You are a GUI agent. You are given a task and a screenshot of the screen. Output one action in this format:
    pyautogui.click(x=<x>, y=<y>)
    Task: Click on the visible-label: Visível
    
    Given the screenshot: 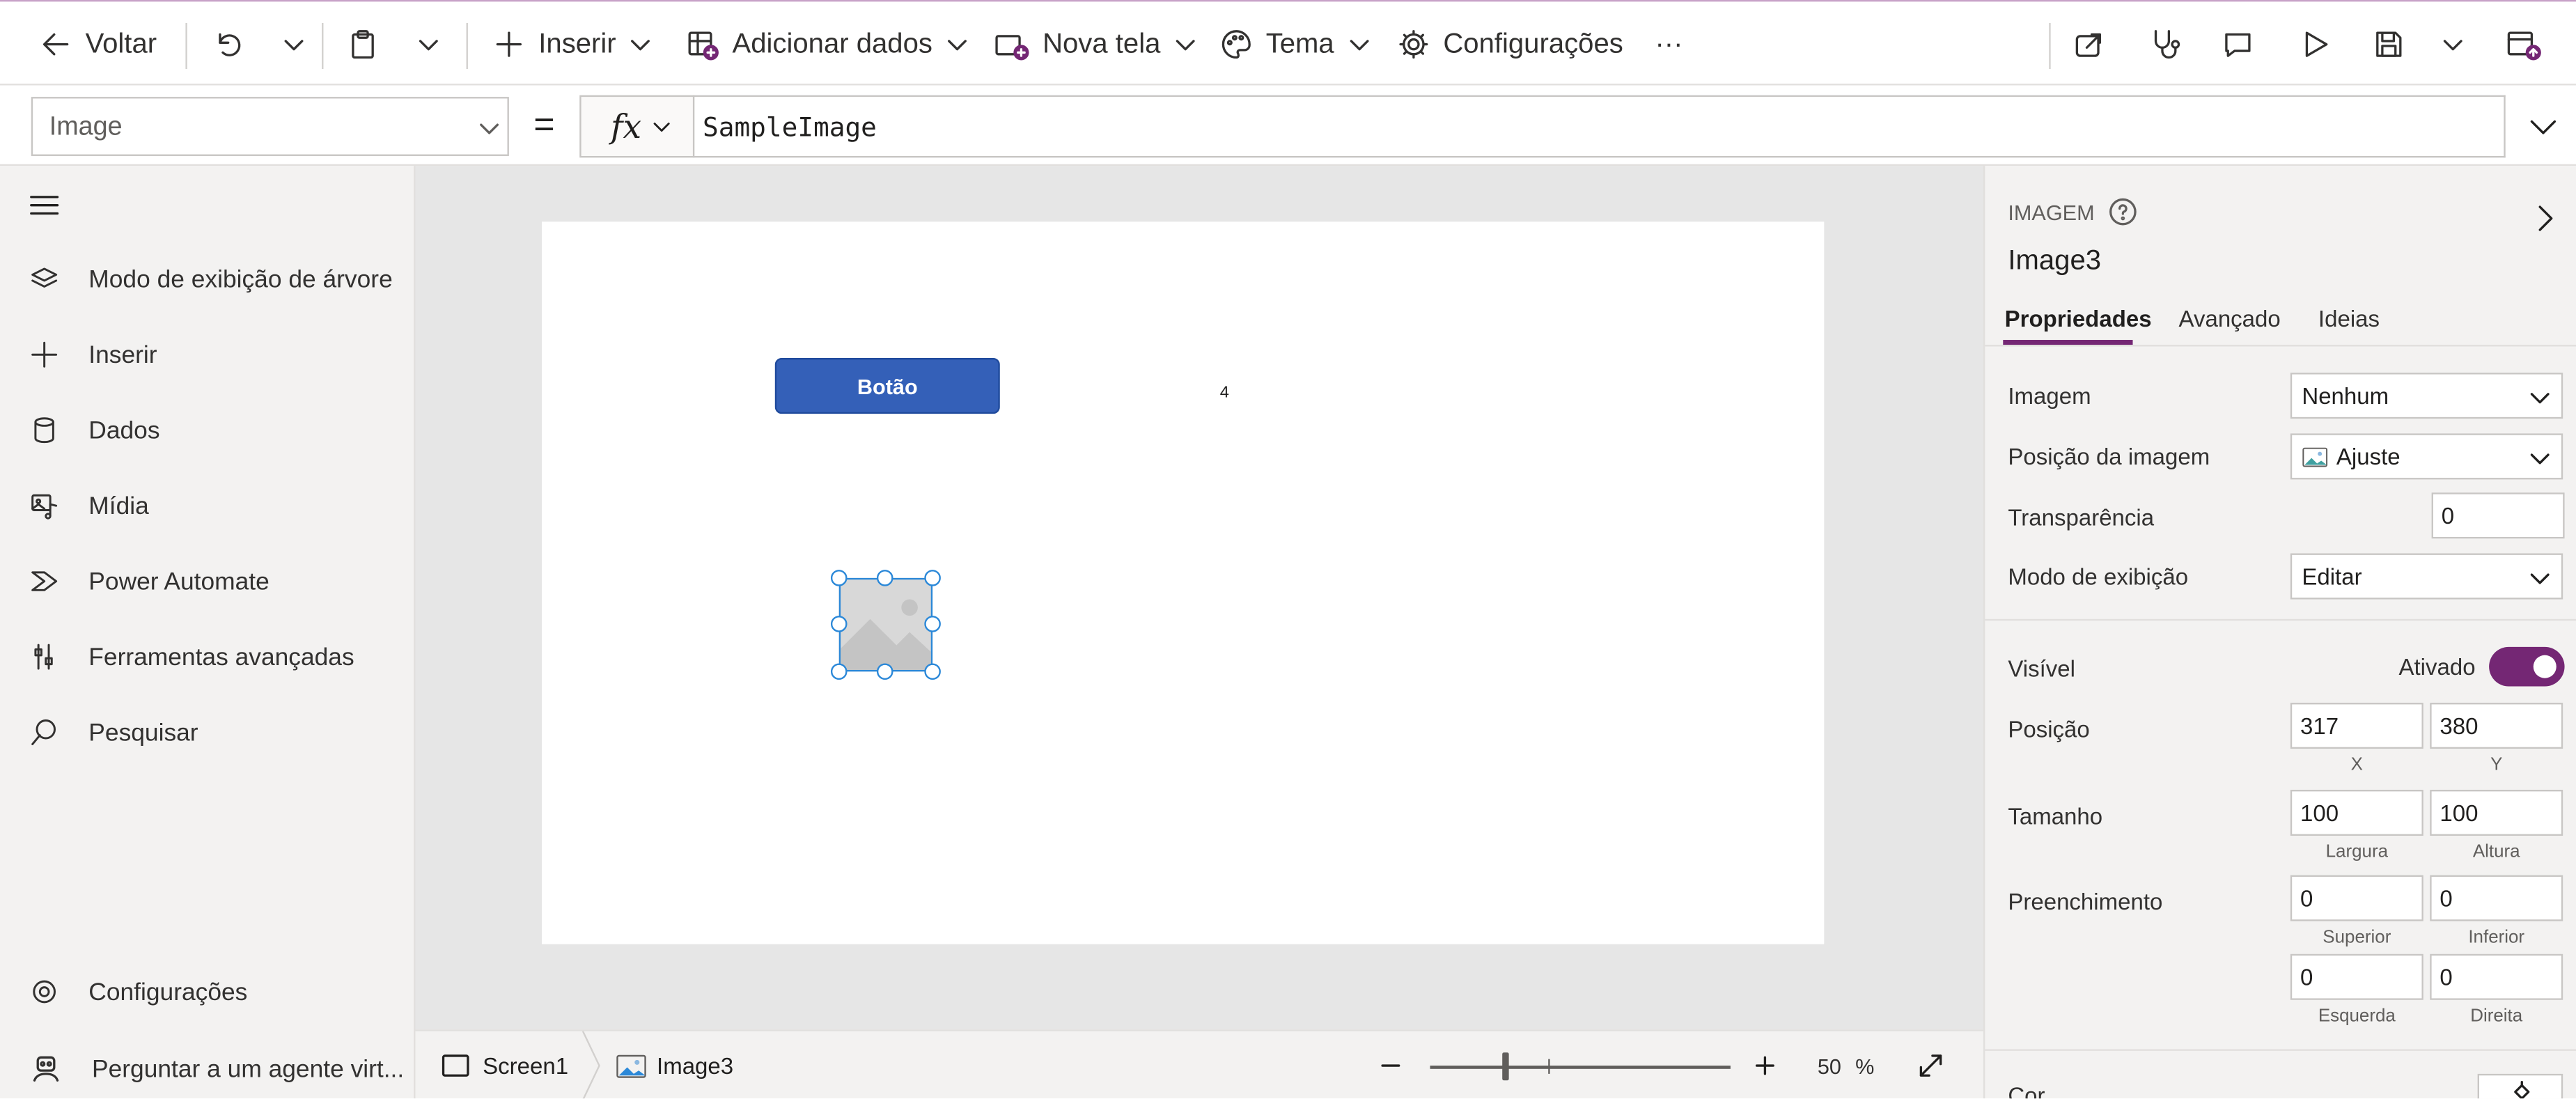 What is the action you would take?
    pyautogui.click(x=2042, y=668)
    